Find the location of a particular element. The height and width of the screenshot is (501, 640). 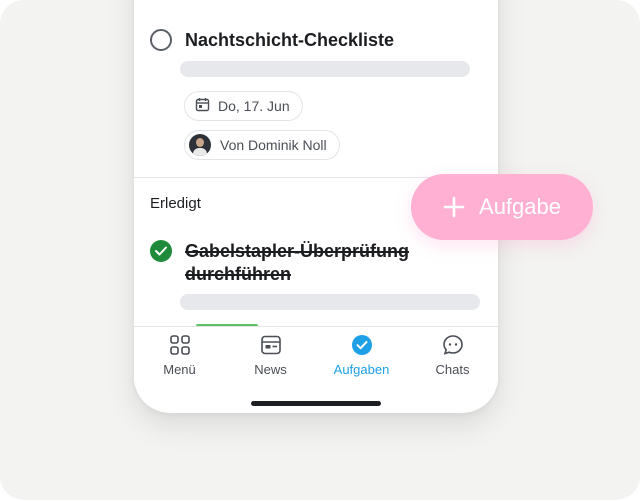

tab-news: News is located at coordinates (270, 357).